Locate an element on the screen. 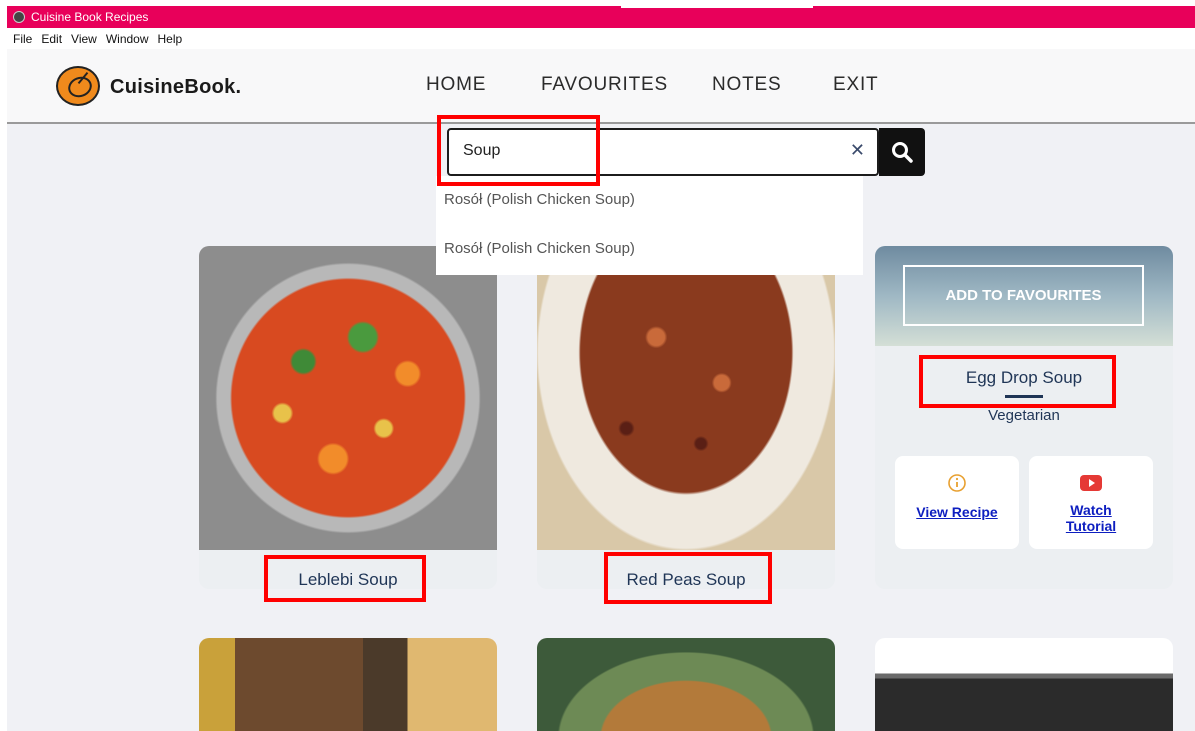 This screenshot has height=731, width=1195. close-icon: ✕ is located at coordinates (857, 150).